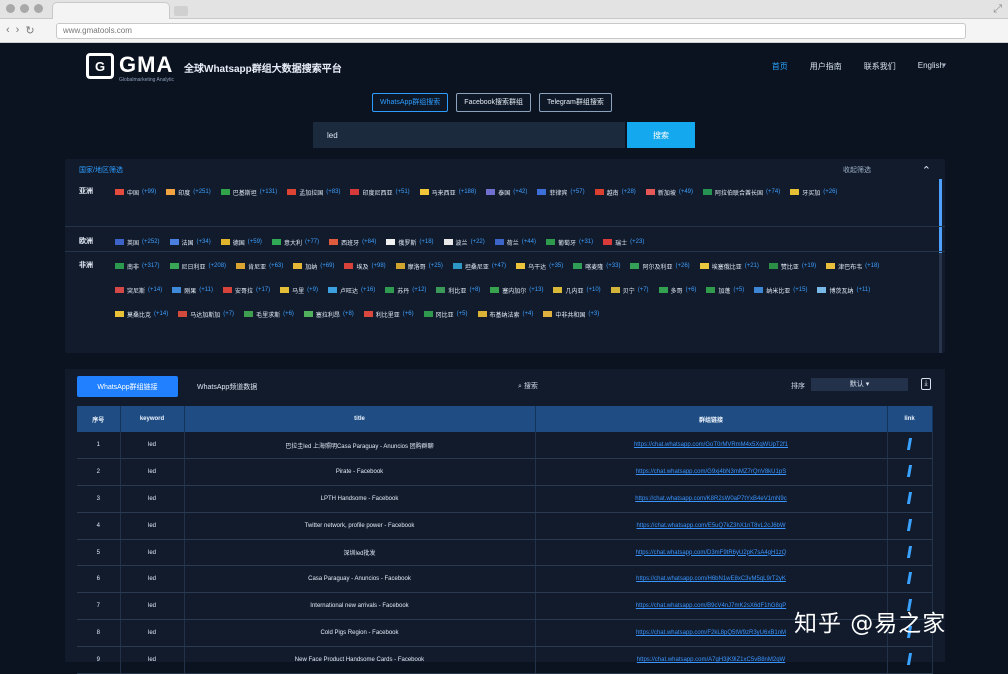  I want to click on country-filter-item: 英国 (+252), so click(137, 242).